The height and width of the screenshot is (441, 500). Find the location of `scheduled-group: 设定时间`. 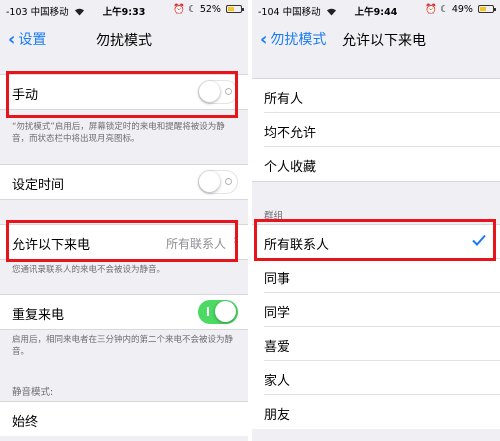

scheduled-group: 设定时间 is located at coordinates (124, 182).